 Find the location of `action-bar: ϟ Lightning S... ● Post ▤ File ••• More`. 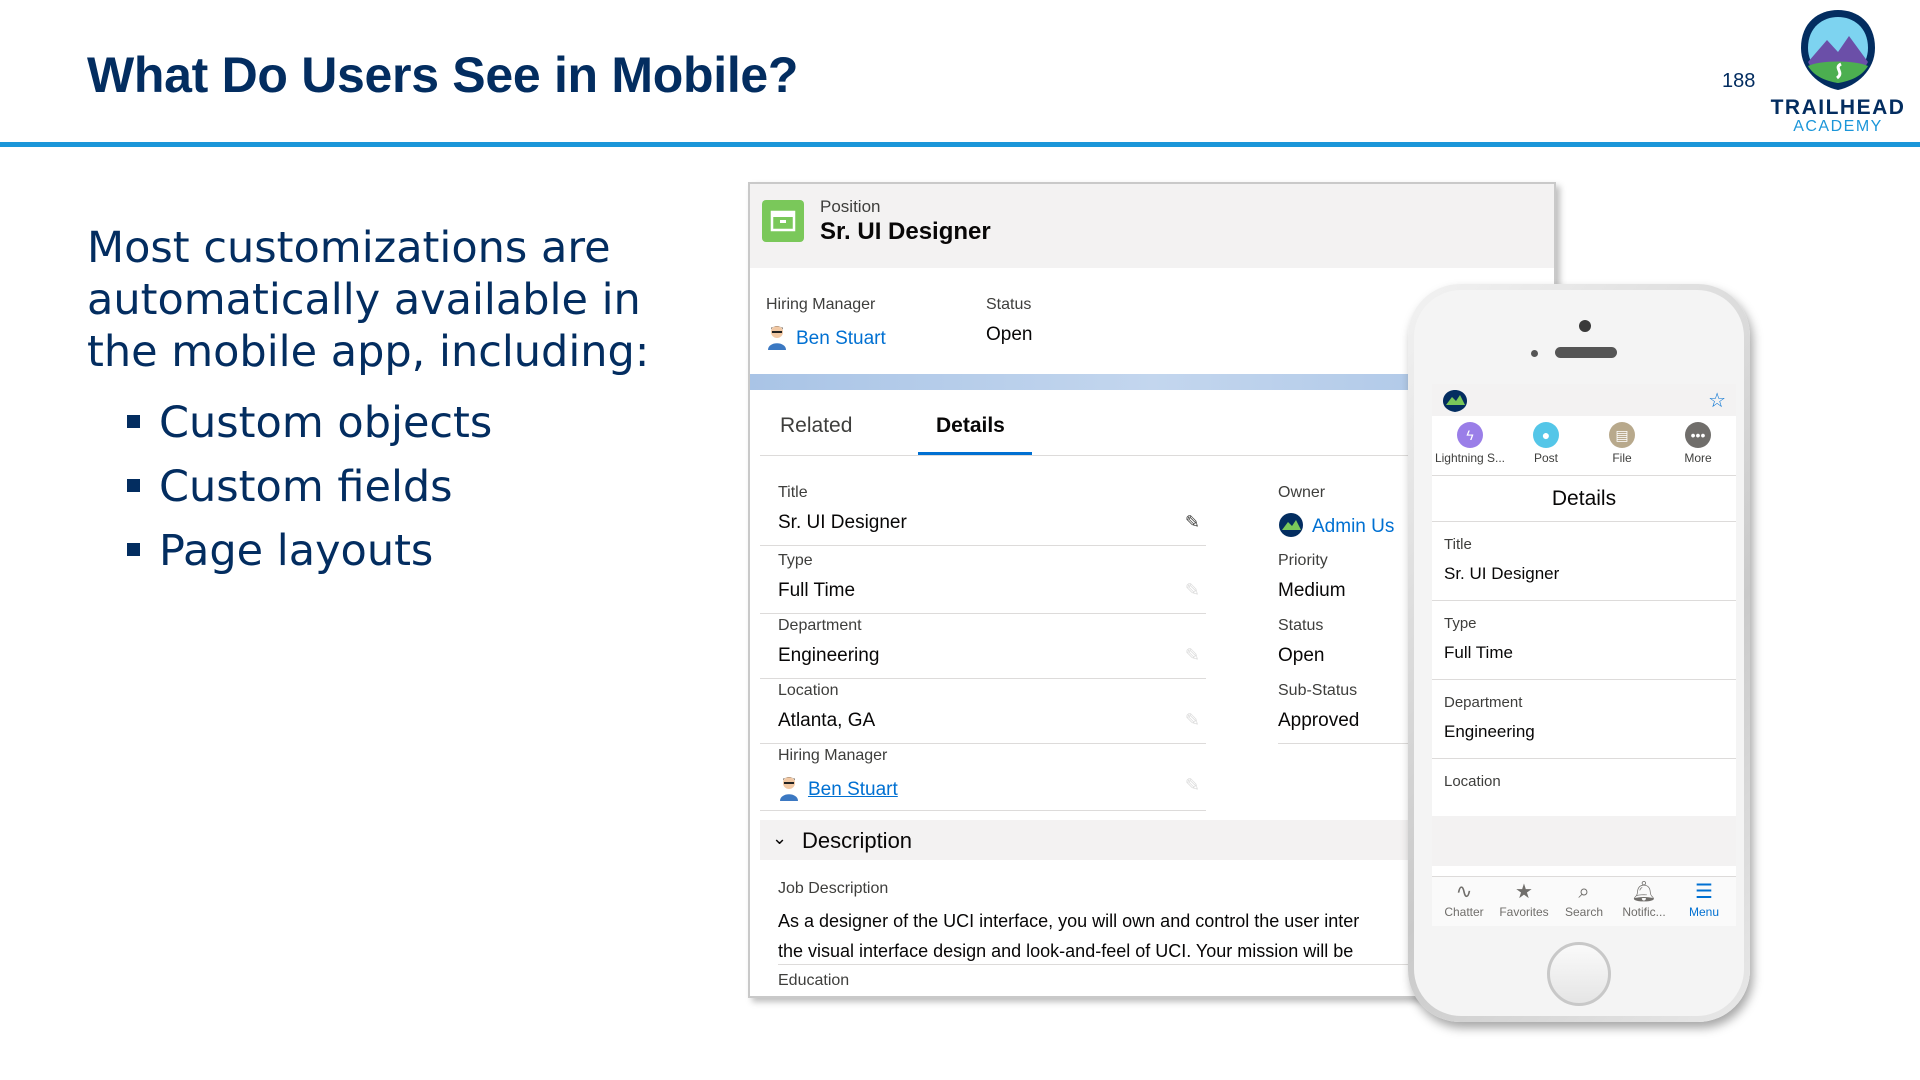

action-bar: ϟ Lightning S... ● Post ▤ File ••• More is located at coordinates (1584, 446).